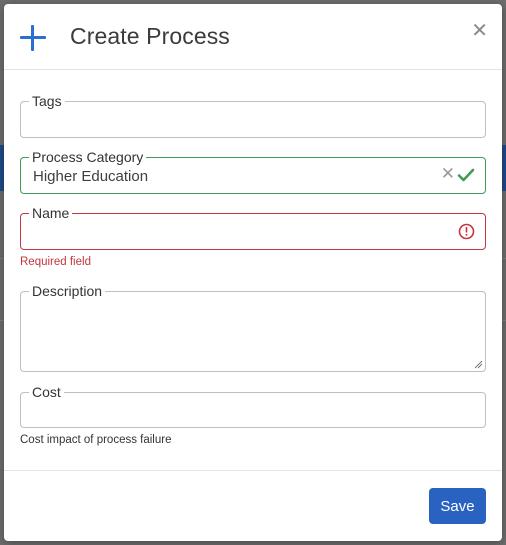  Describe the element at coordinates (55, 262) in the screenshot. I see `name-error-text: Required field` at that location.